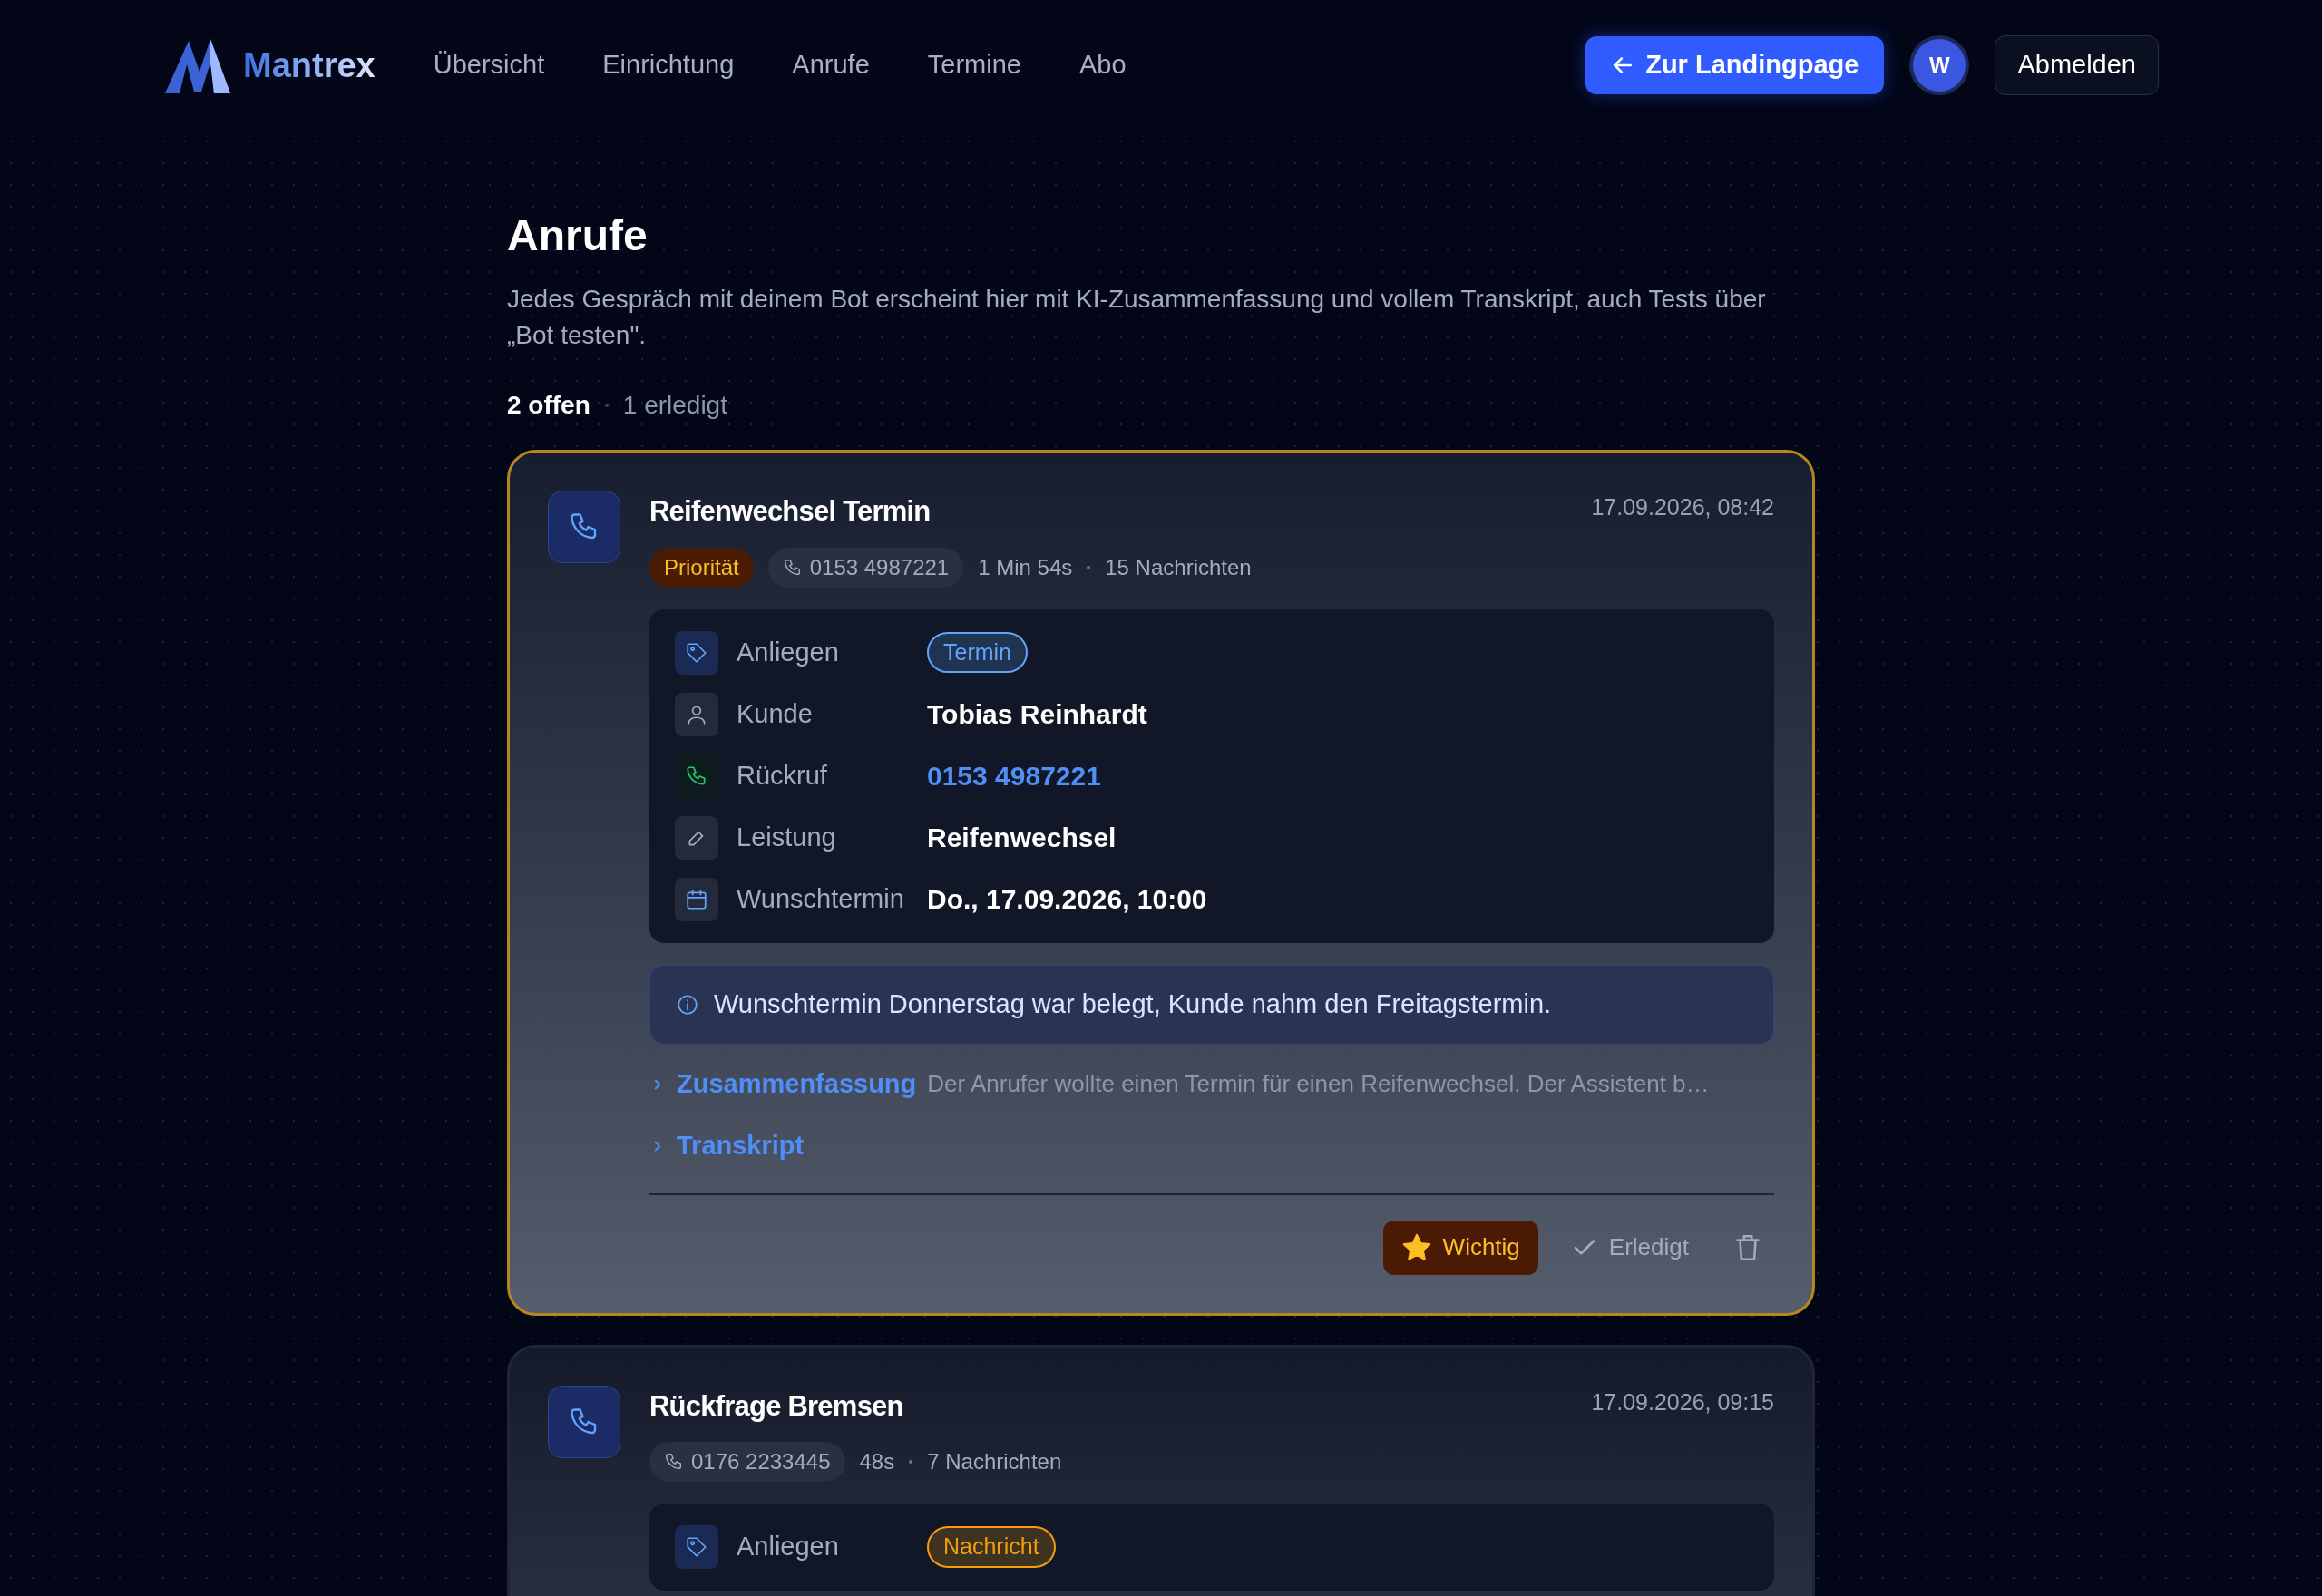 The height and width of the screenshot is (1596, 2322). Describe the element at coordinates (776, 1406) in the screenshot. I see `call-title: Rückfrage Bremsen` at that location.